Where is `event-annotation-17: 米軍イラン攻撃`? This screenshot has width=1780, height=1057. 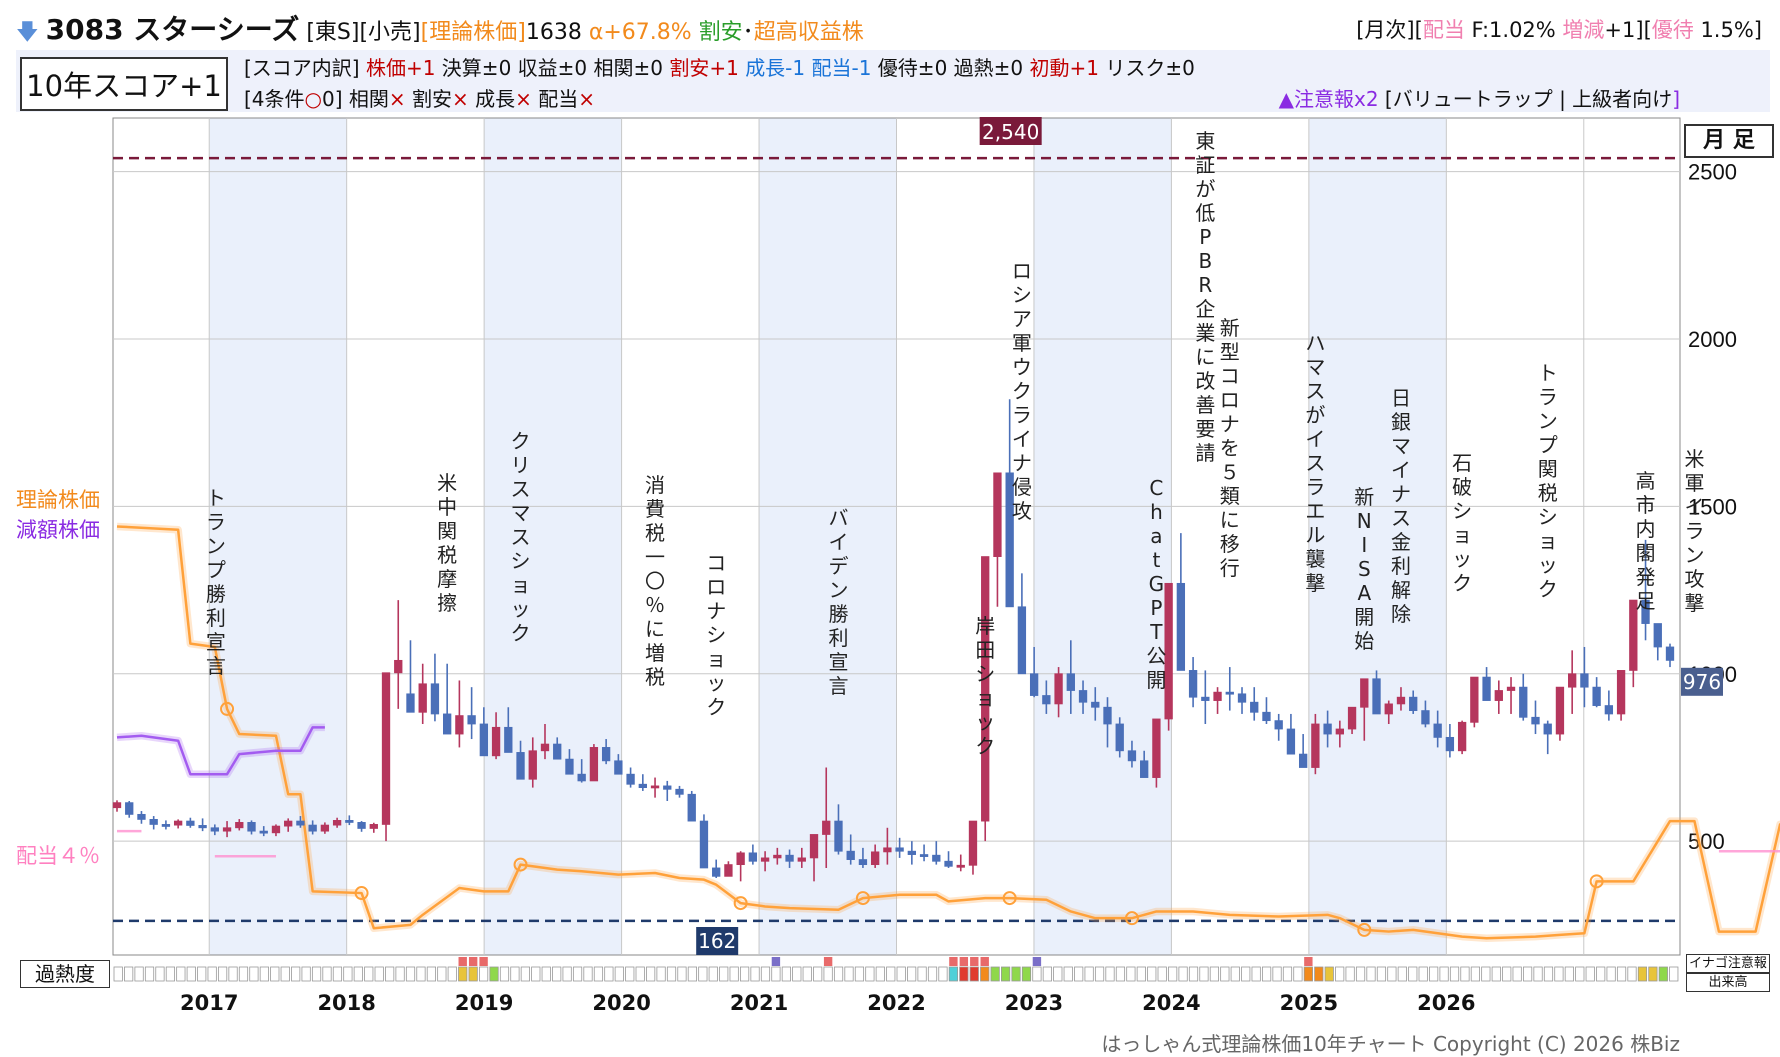 event-annotation-17: 米軍イラン攻撃 is located at coordinates (1694, 531).